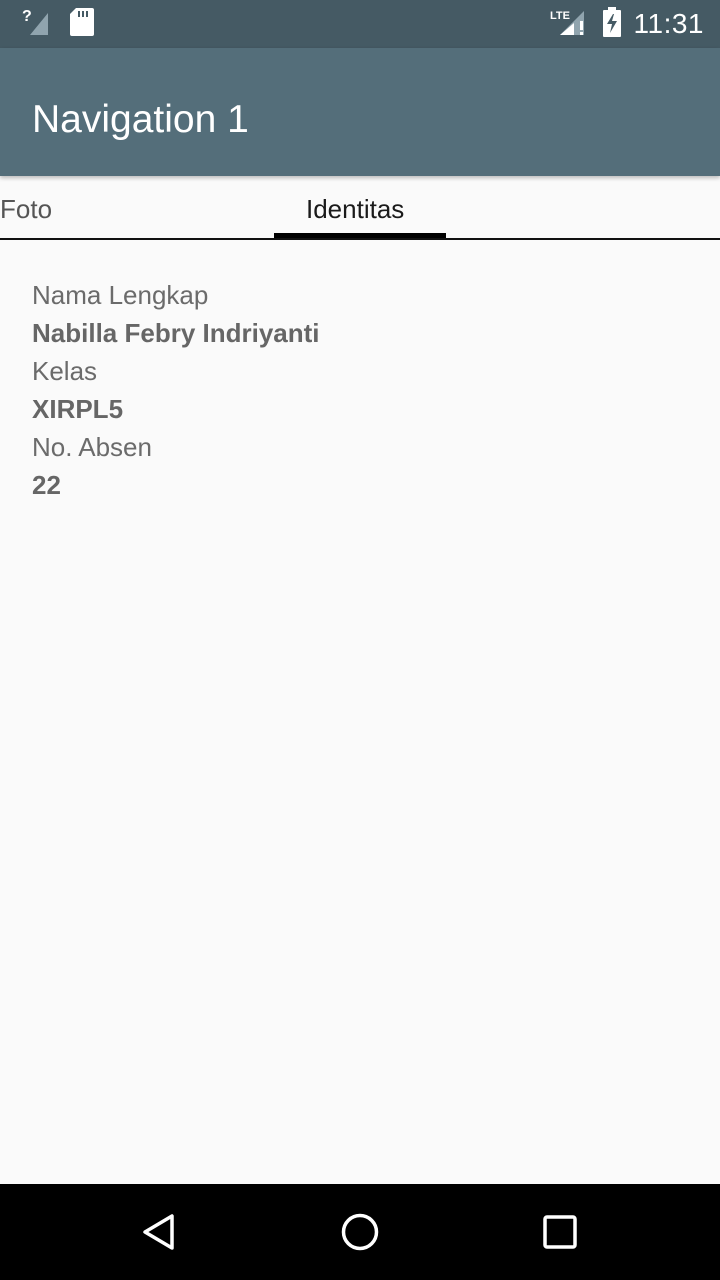 The width and height of the screenshot is (720, 1280). Describe the element at coordinates (82, 24) in the screenshot. I see `sd-card-icon` at that location.